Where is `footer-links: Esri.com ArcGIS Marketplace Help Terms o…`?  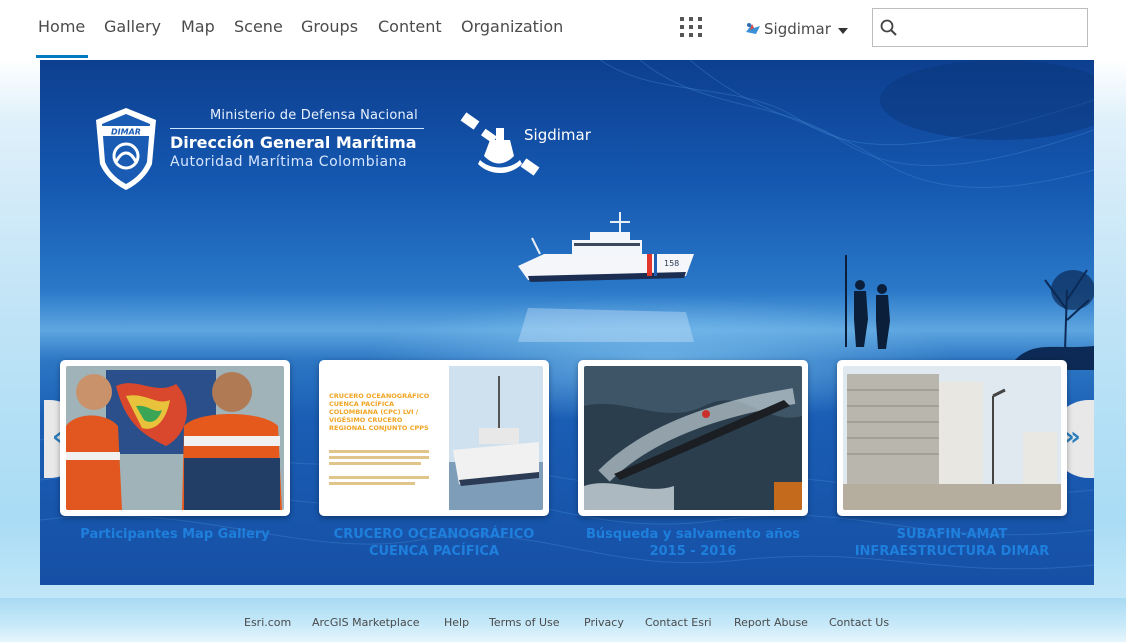
footer-links: Esri.com ArcGIS Marketplace Help Terms o… is located at coordinates (563, 624).